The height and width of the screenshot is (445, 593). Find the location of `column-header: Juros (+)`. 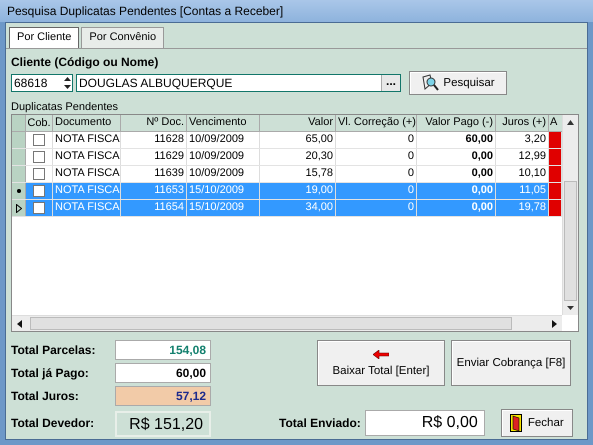

column-header: Juros (+) is located at coordinates (522, 123).